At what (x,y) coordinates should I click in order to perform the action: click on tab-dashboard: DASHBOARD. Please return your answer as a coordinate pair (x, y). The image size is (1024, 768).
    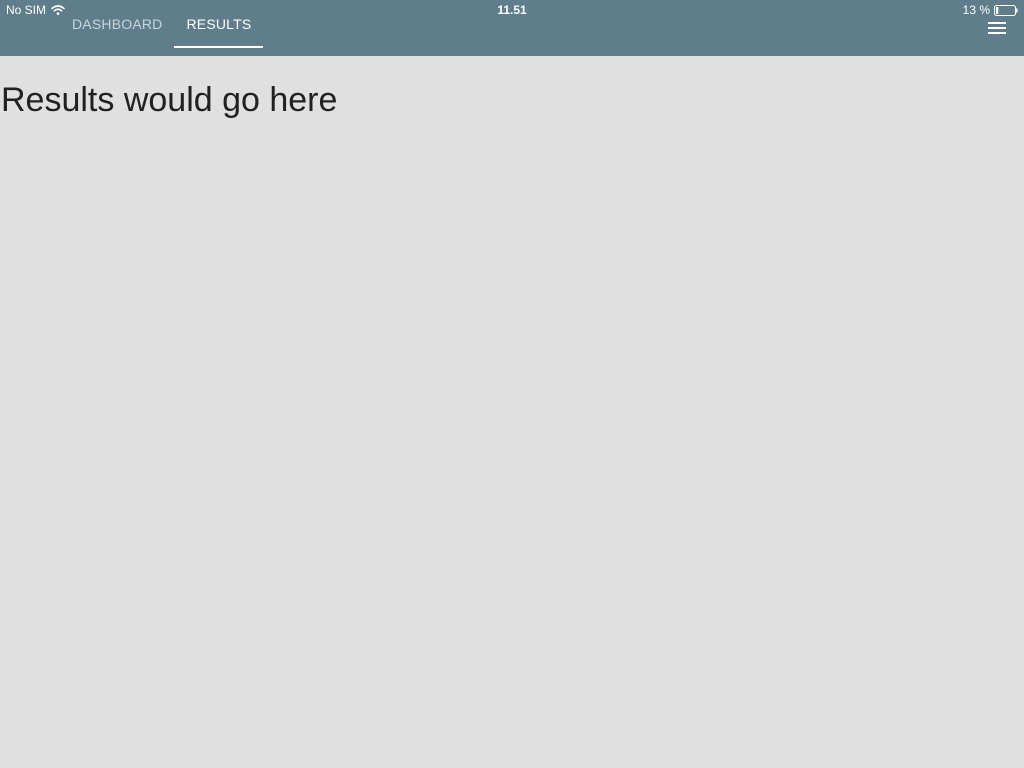
    Looking at the image, I should click on (117, 28).